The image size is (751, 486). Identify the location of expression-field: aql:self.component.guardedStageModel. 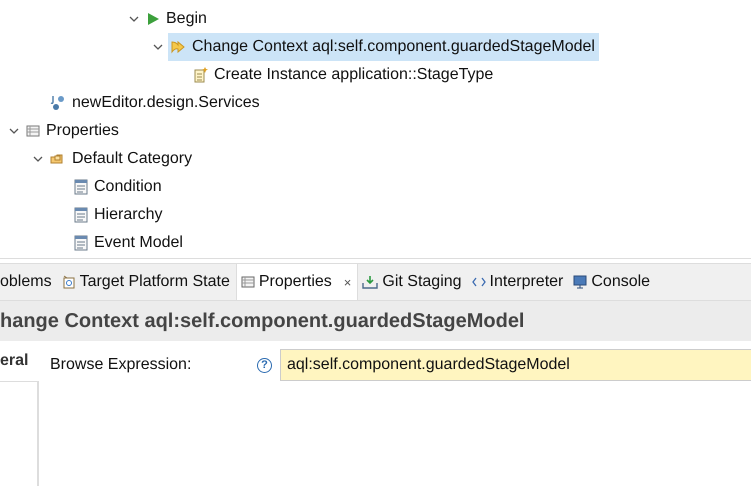
(515, 365).